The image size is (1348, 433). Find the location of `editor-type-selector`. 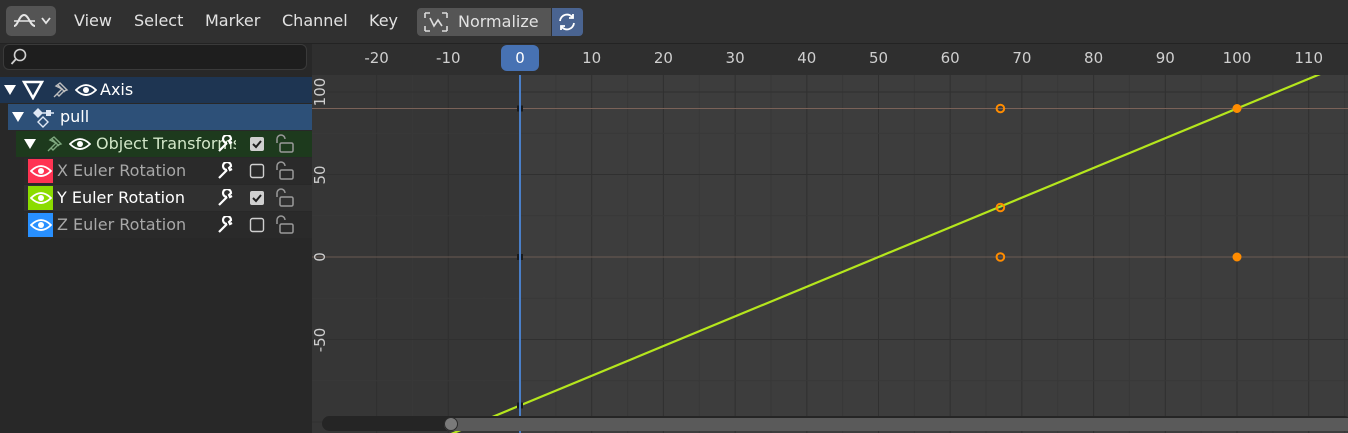

editor-type-selector is located at coordinates (31, 21).